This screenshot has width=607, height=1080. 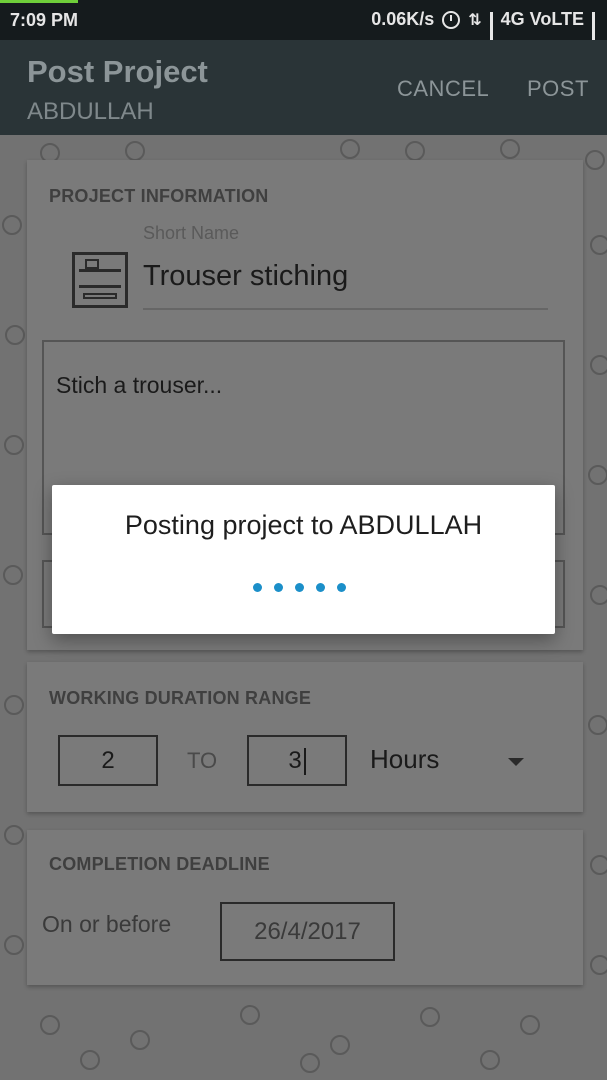 I want to click on project-sketch-icon, so click(x=100, y=280).